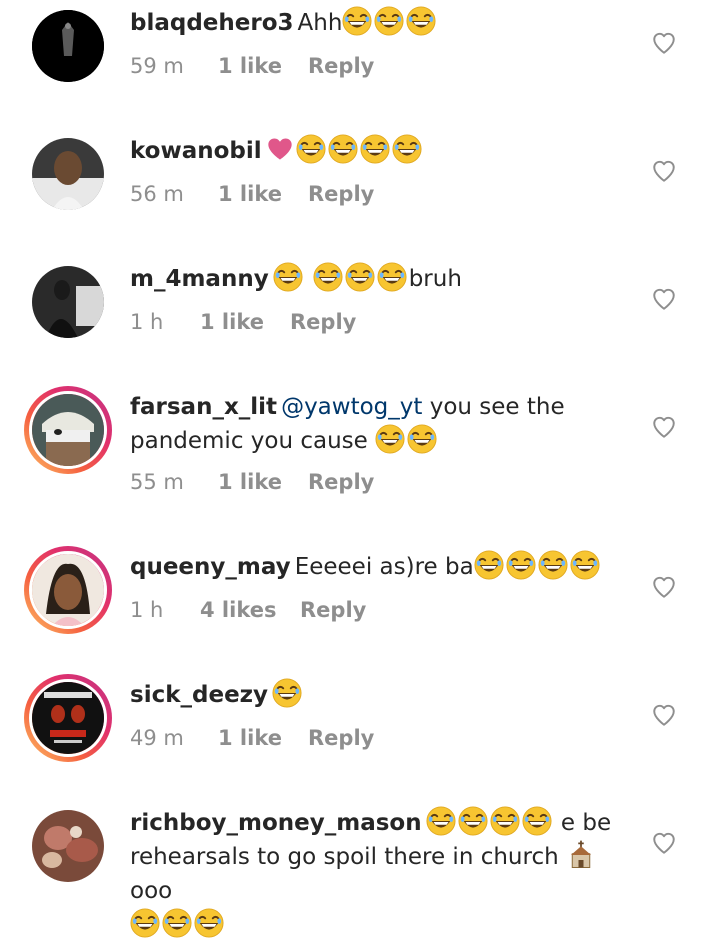  What do you see at coordinates (497, 407) in the screenshot?
I see `comment-body: you see the` at bounding box center [497, 407].